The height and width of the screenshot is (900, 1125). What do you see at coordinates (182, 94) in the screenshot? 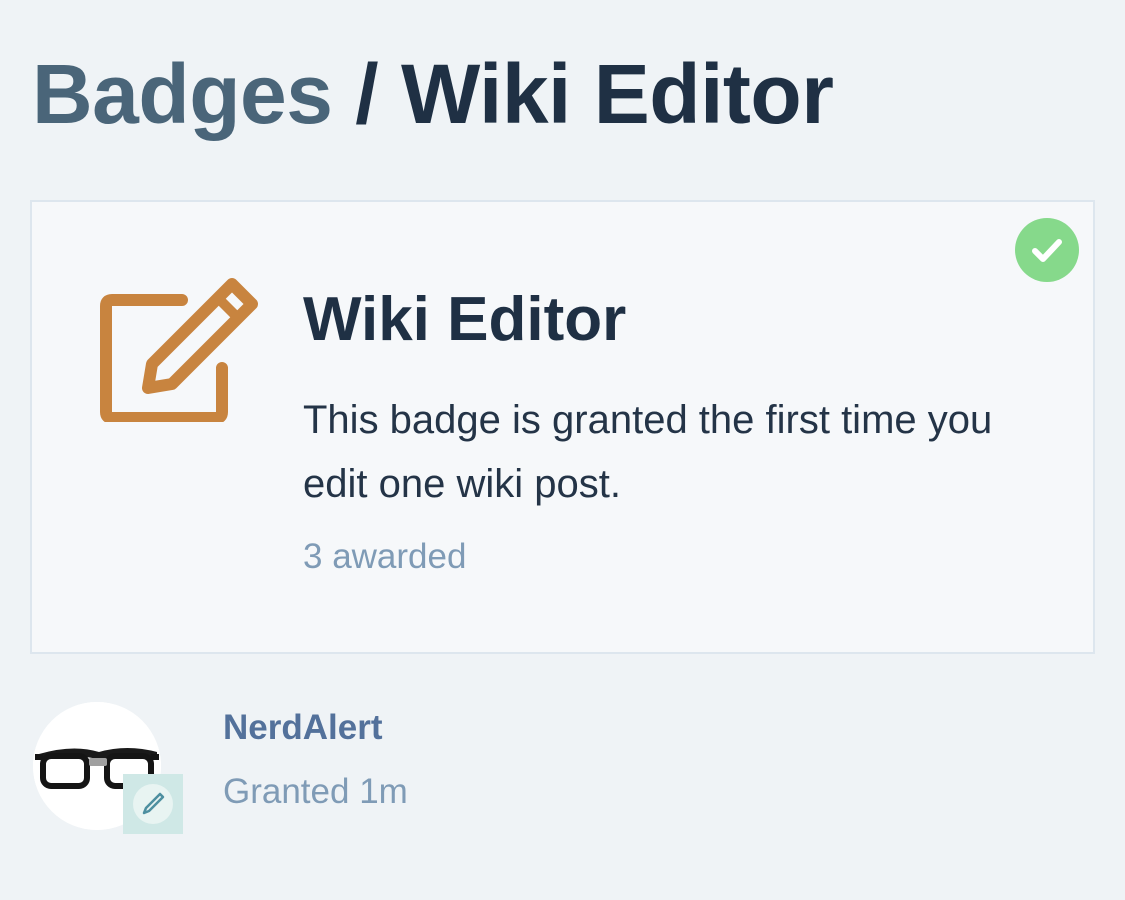
I see `breadcrumb-badges-link: Badges` at bounding box center [182, 94].